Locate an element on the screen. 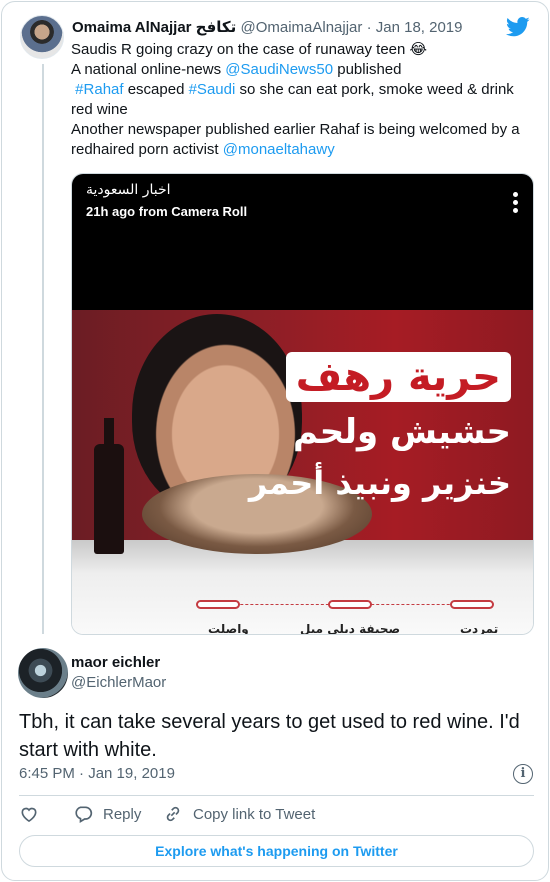  text-segment: published is located at coordinates (367, 69).